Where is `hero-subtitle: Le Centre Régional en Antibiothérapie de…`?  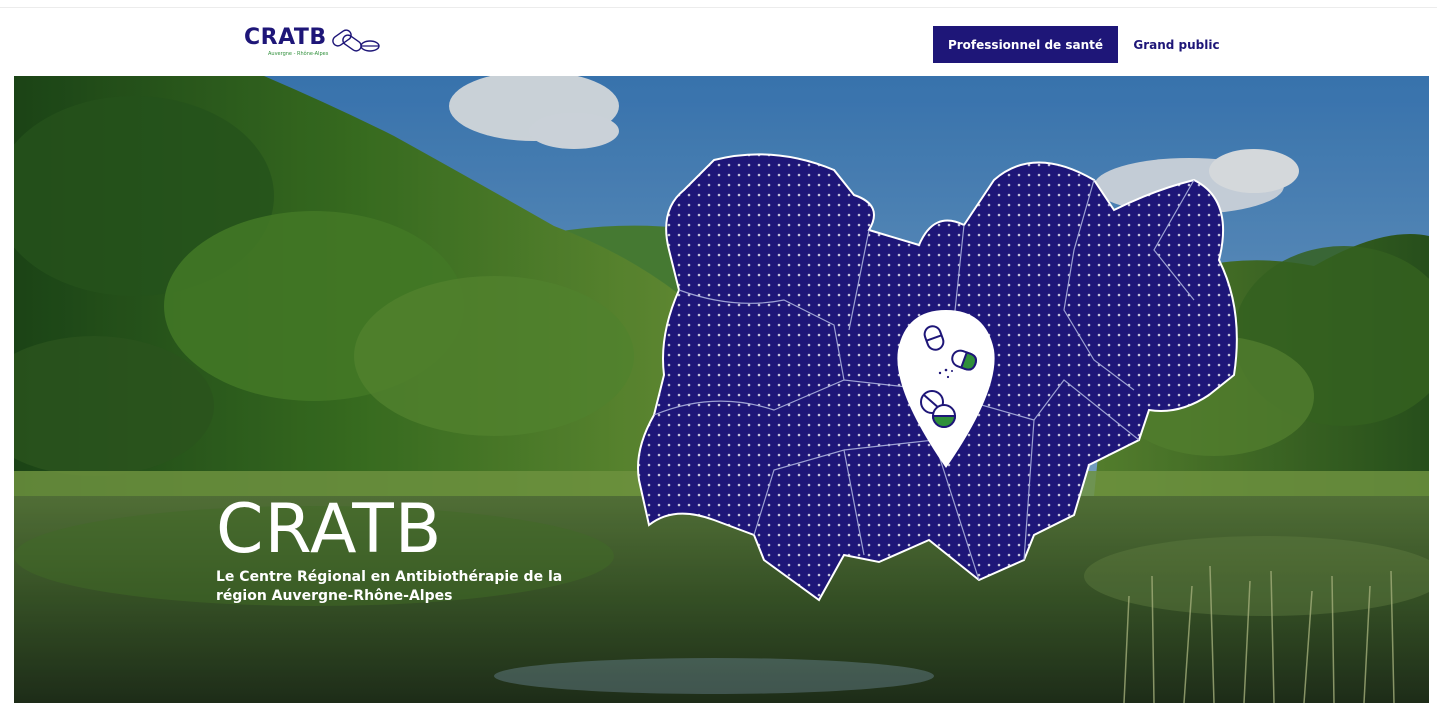 hero-subtitle: Le Centre Régional en Antibiothérapie de… is located at coordinates (389, 586).